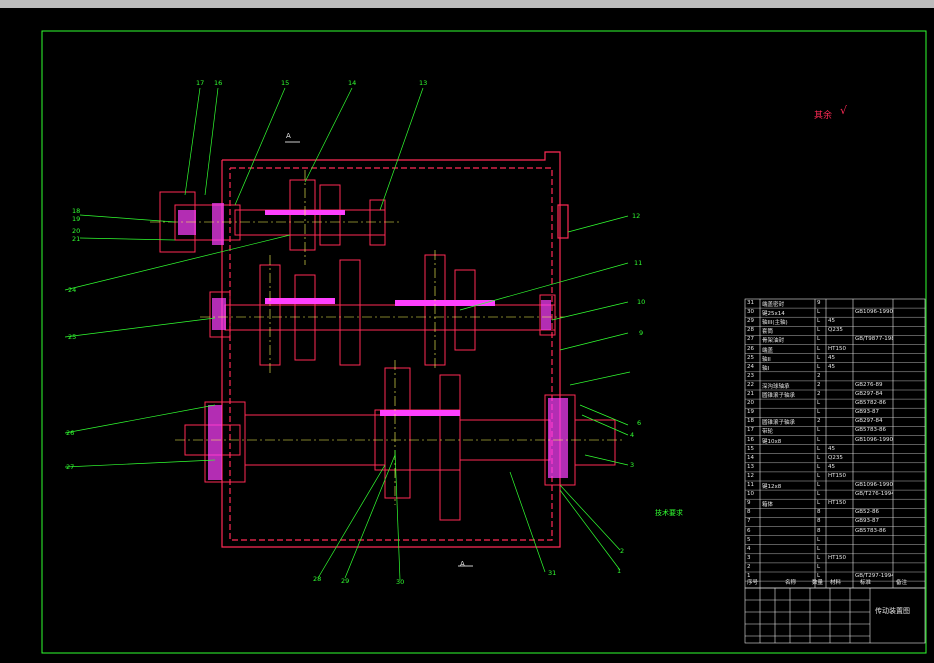 This screenshot has height=663, width=934. I want to click on section-label-top: A, so click(288, 136).